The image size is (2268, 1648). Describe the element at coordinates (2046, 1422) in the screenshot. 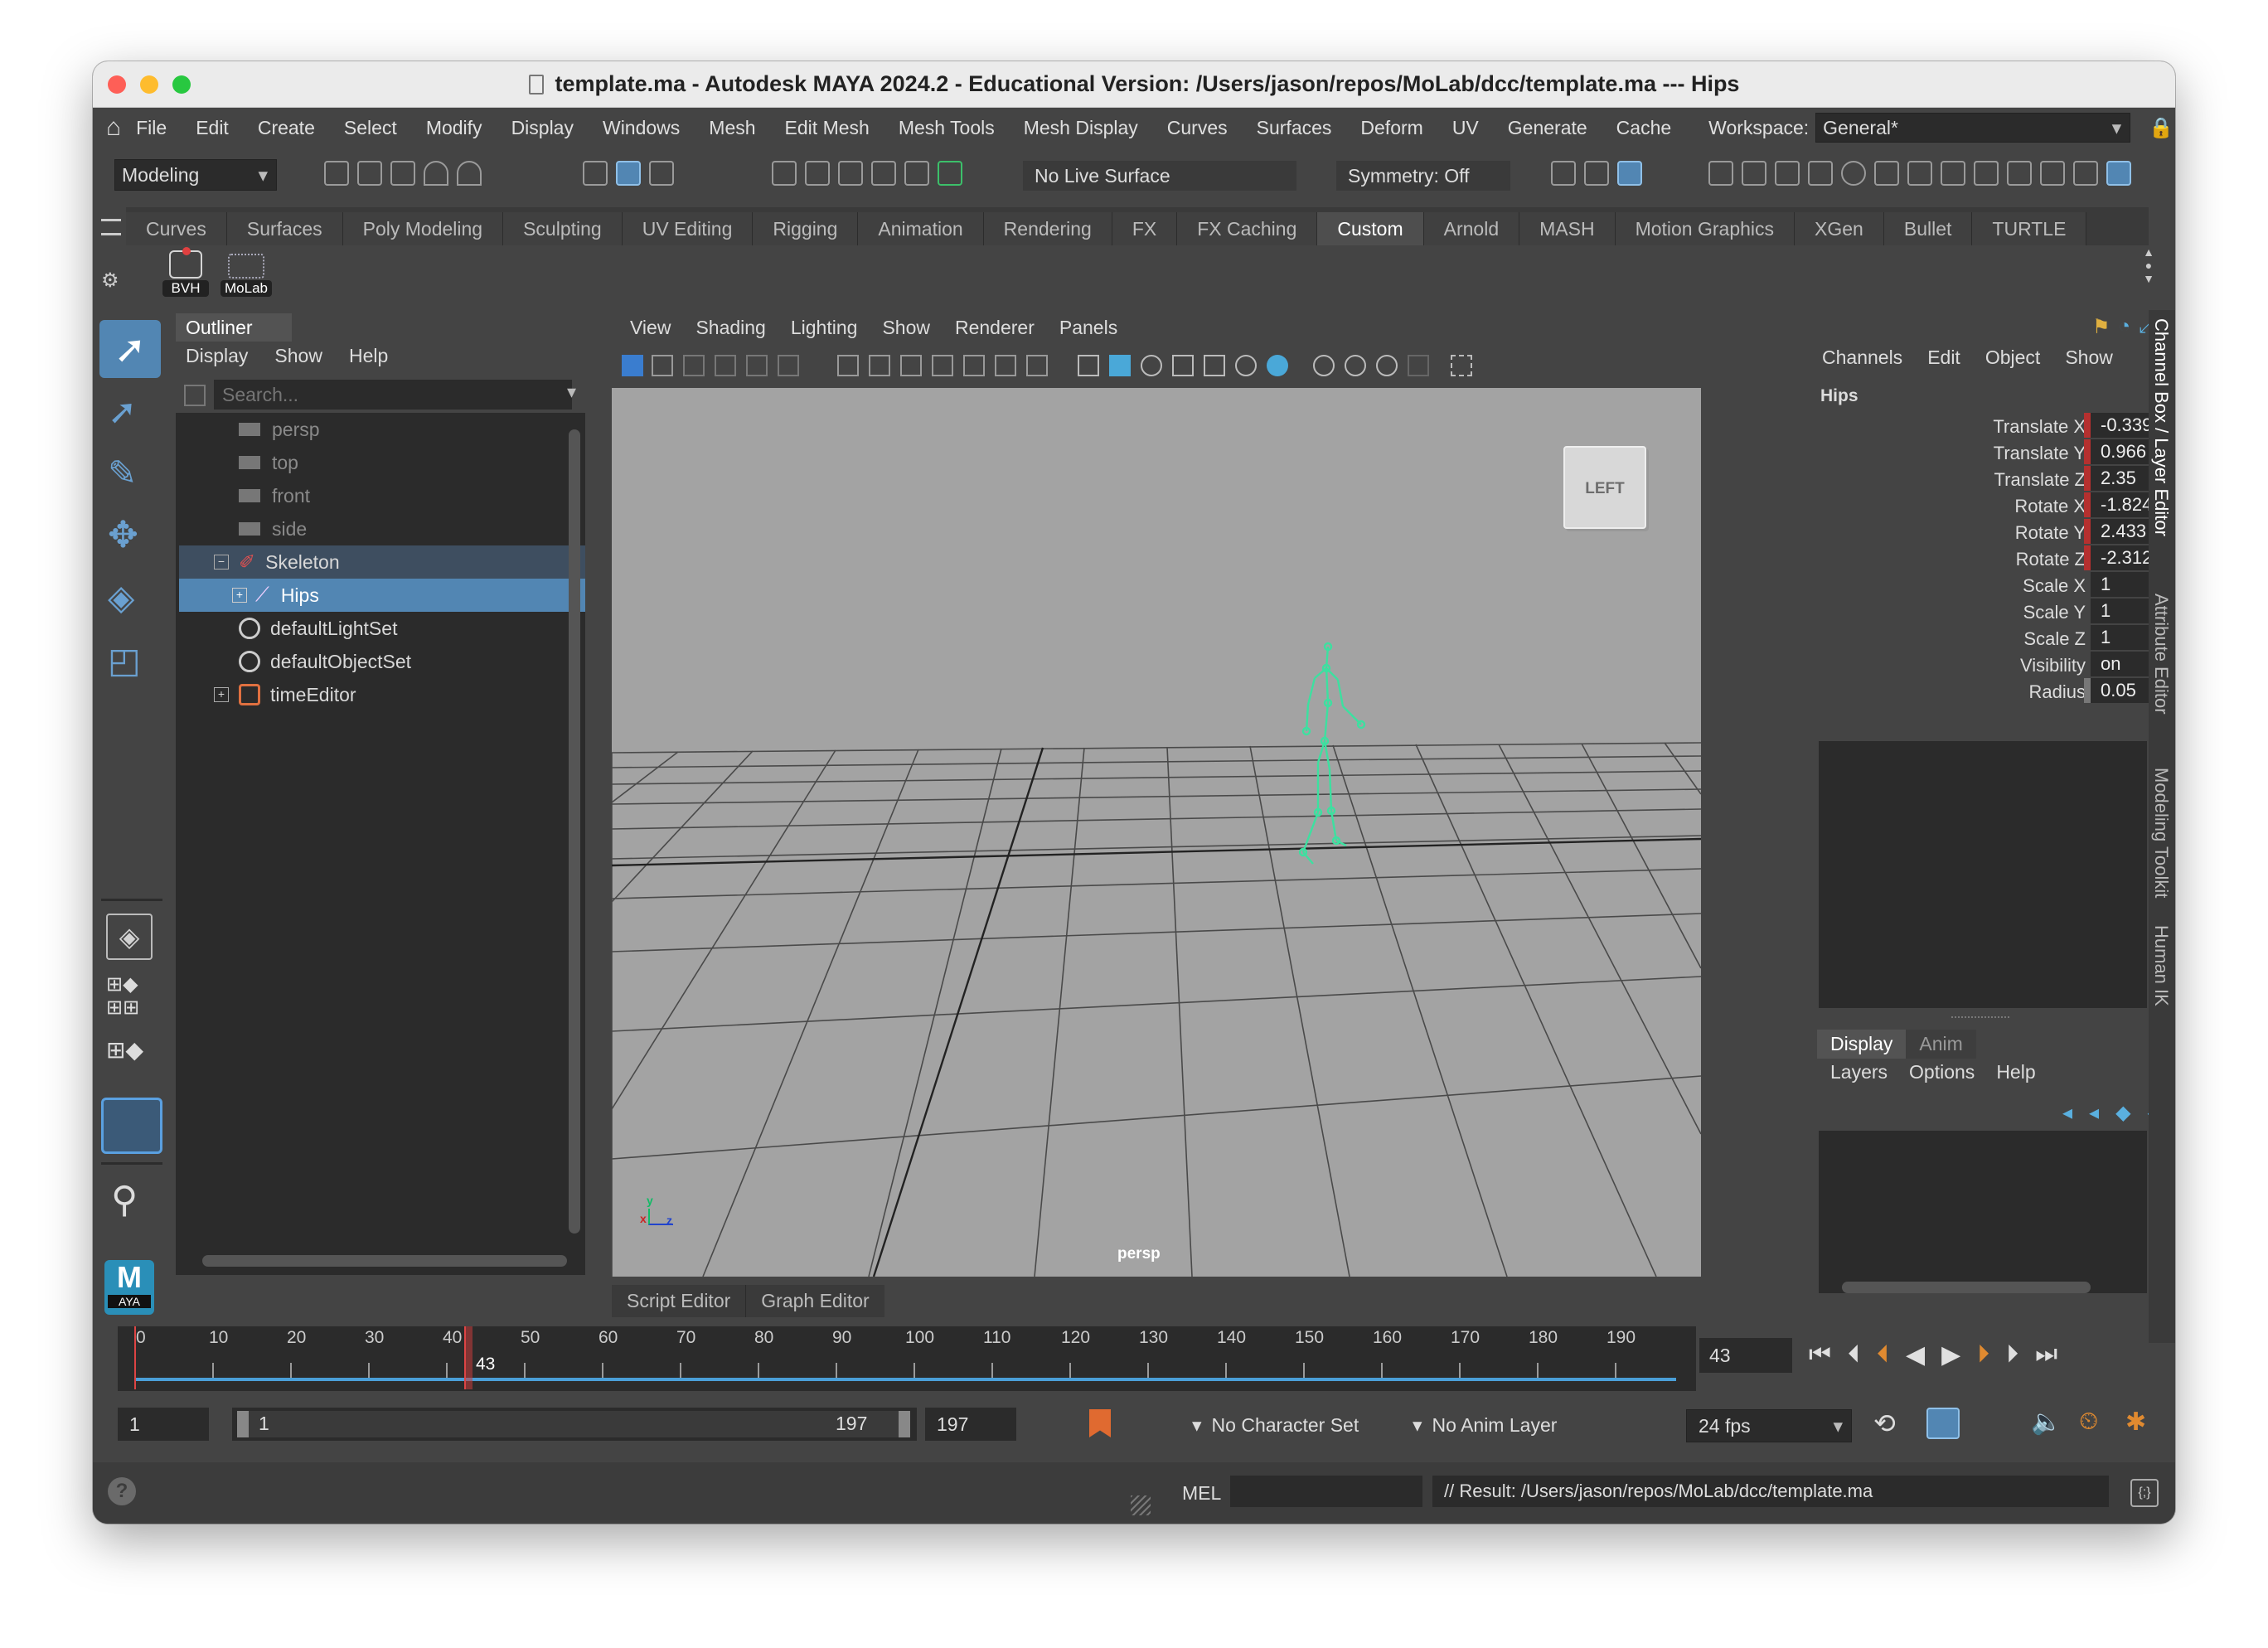

I see `sound-icon: 🔈` at that location.